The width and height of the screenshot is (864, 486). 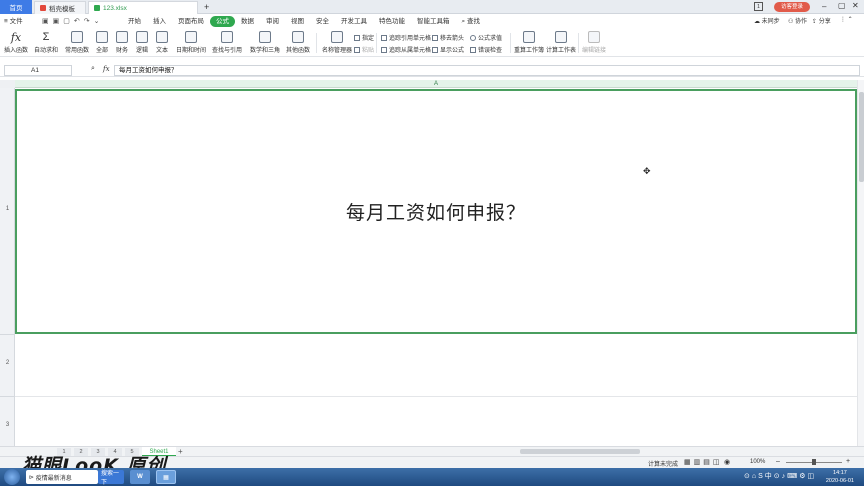 I want to click on tab-smart-toolbox: 智能工具箱, so click(x=433, y=21).